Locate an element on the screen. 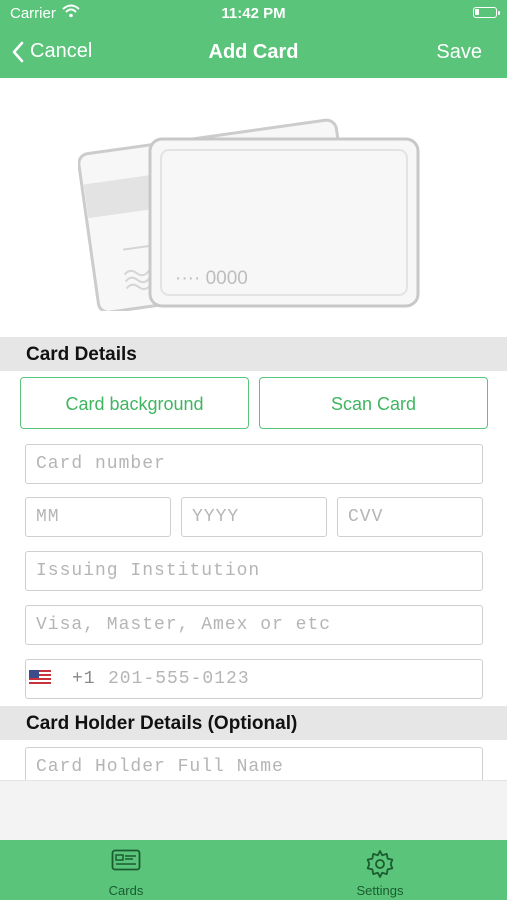  gear-icon is located at coordinates (380, 864).